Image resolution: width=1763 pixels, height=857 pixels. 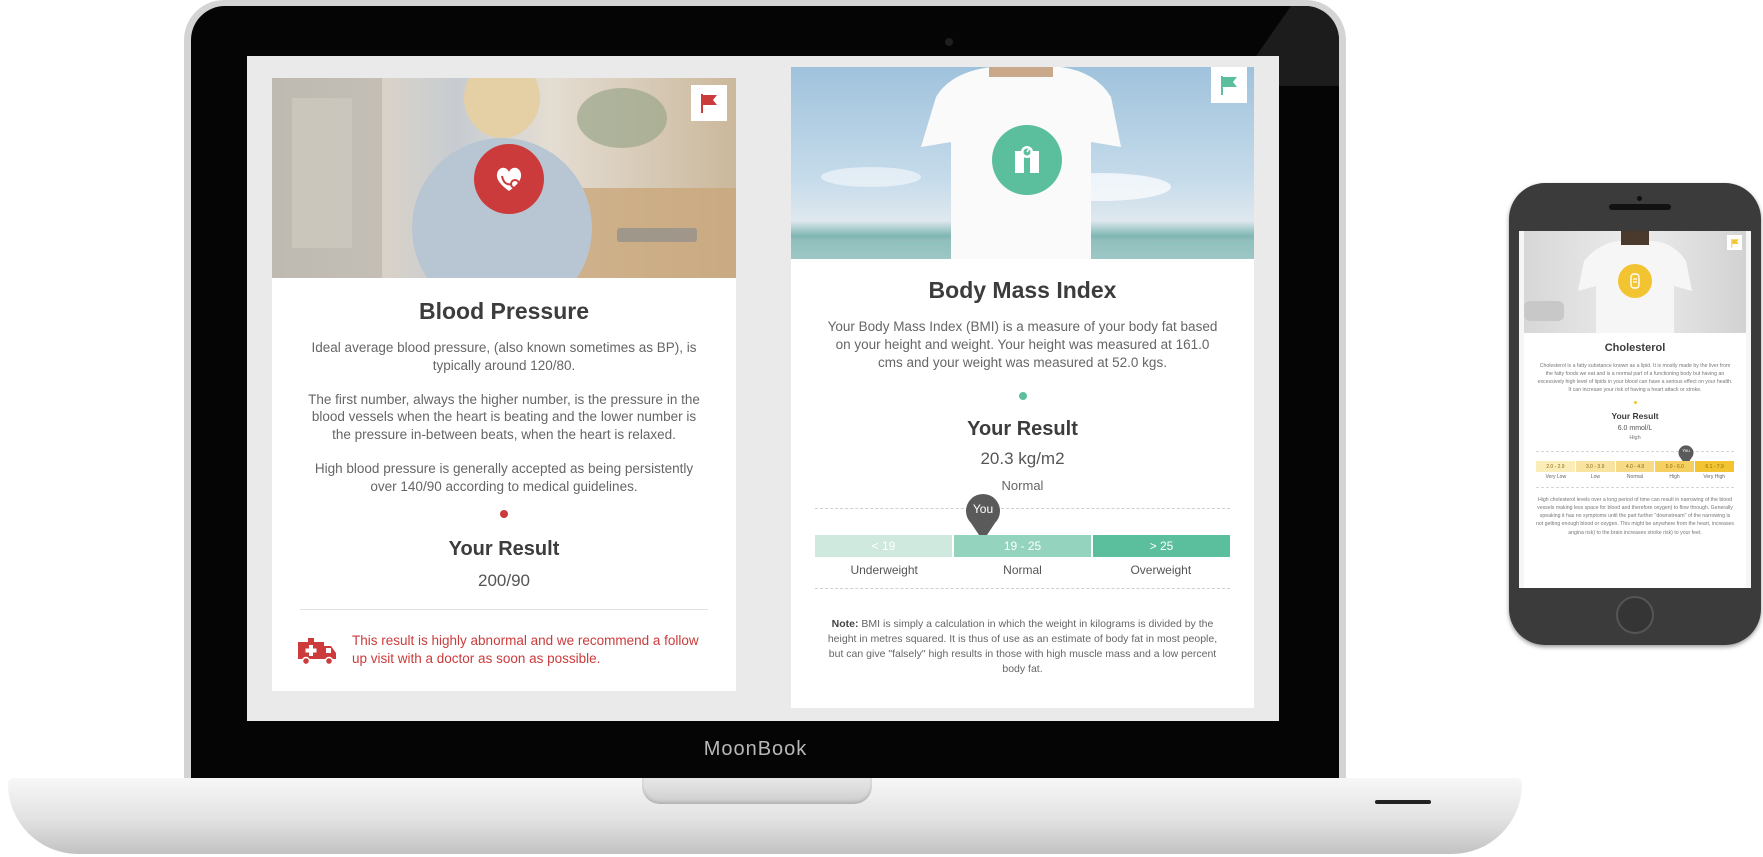 What do you see at coordinates (1714, 477) in the screenshot?
I see `scale-label: Very High` at bounding box center [1714, 477].